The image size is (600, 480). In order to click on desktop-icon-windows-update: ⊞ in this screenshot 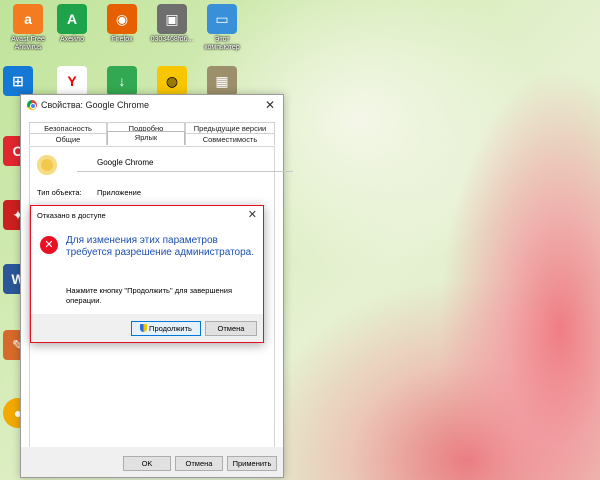, I will do `click(22, 81)`.